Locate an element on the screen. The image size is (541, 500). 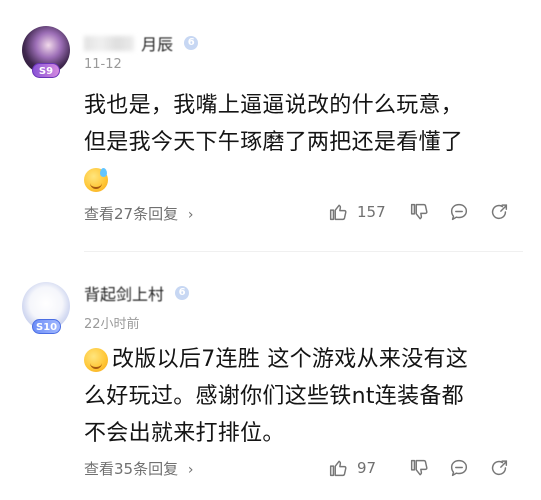
user-name: 月辰 6 is located at coordinates (141, 43).